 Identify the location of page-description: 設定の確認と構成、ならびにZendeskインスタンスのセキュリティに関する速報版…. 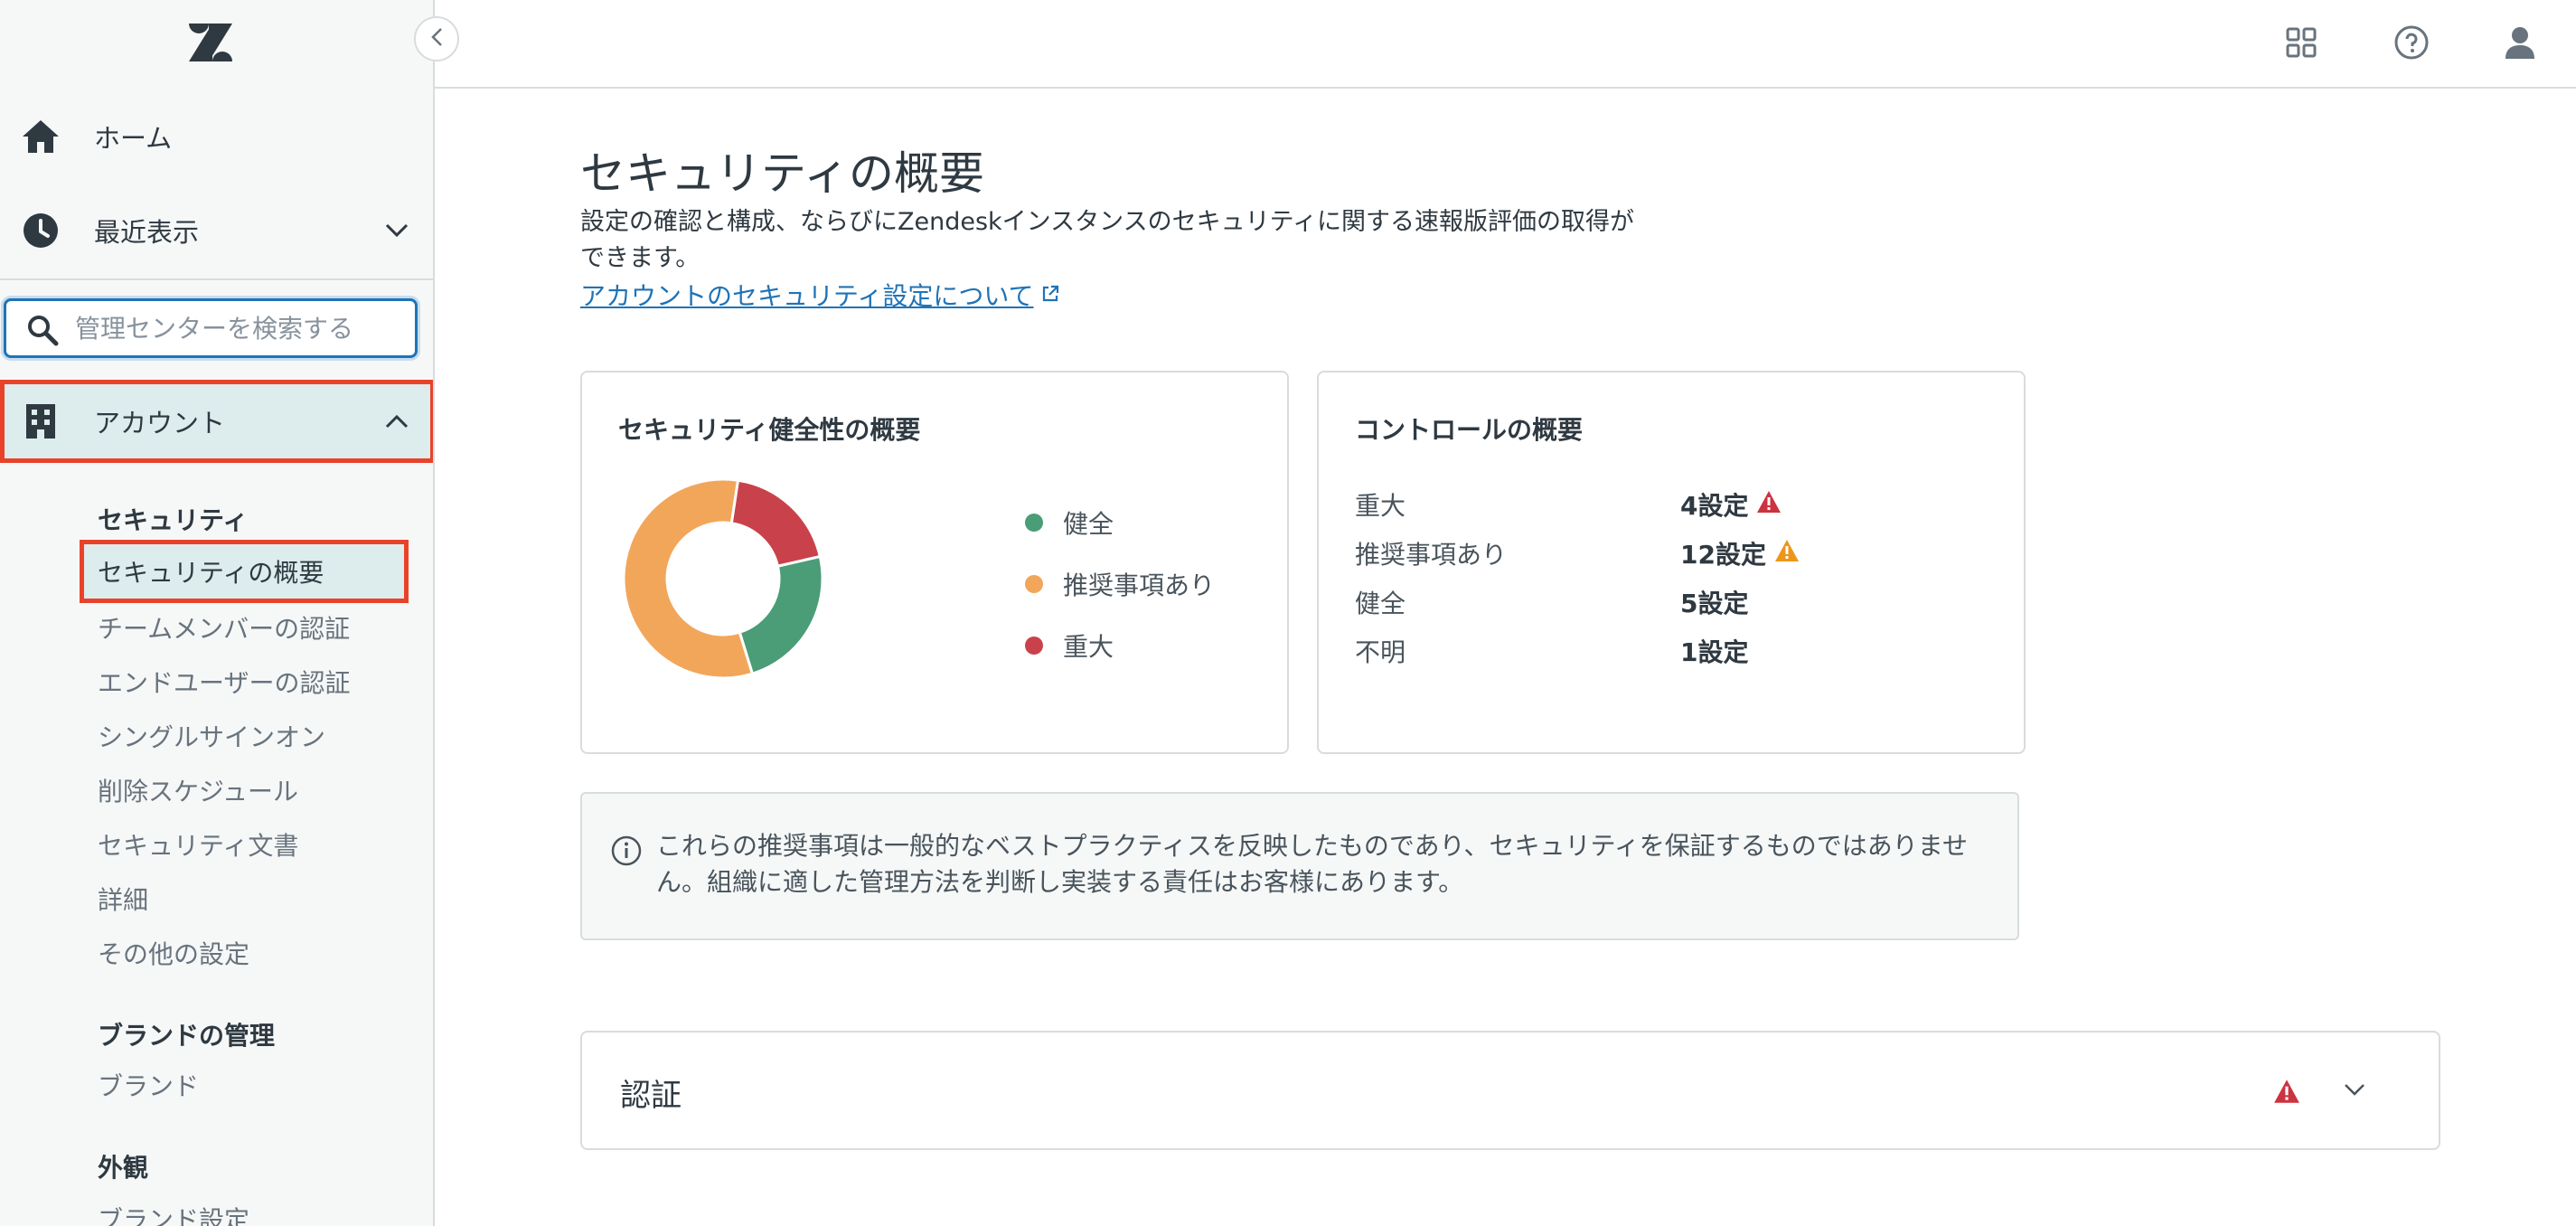
(1107, 240).